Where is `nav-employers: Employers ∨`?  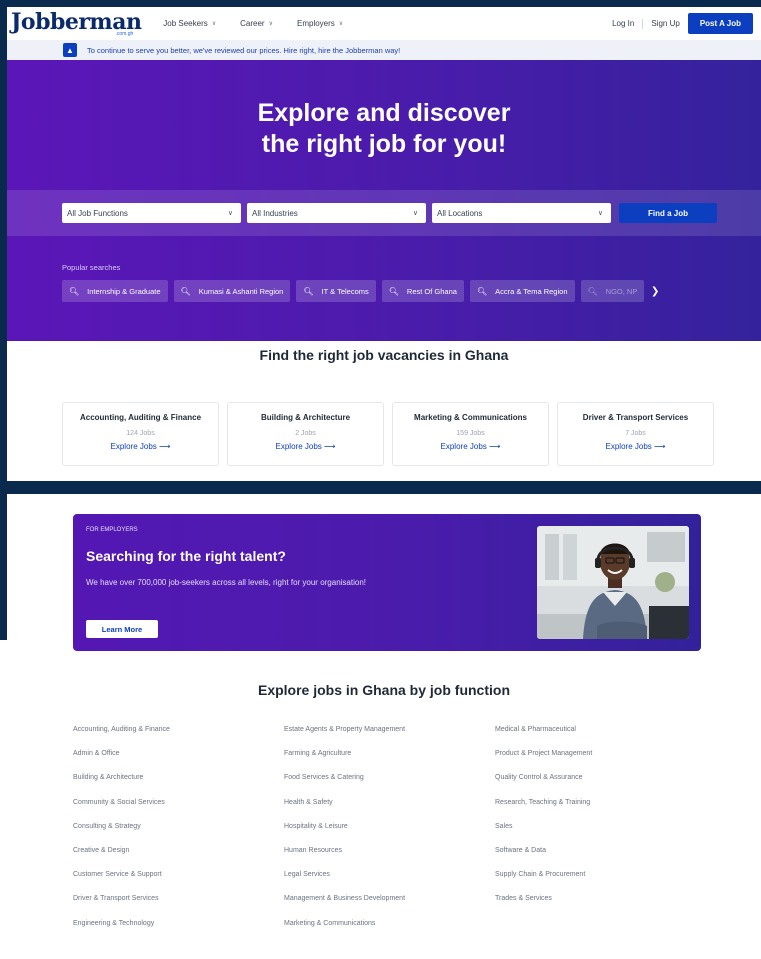
nav-employers: Employers ∨ is located at coordinates (320, 23).